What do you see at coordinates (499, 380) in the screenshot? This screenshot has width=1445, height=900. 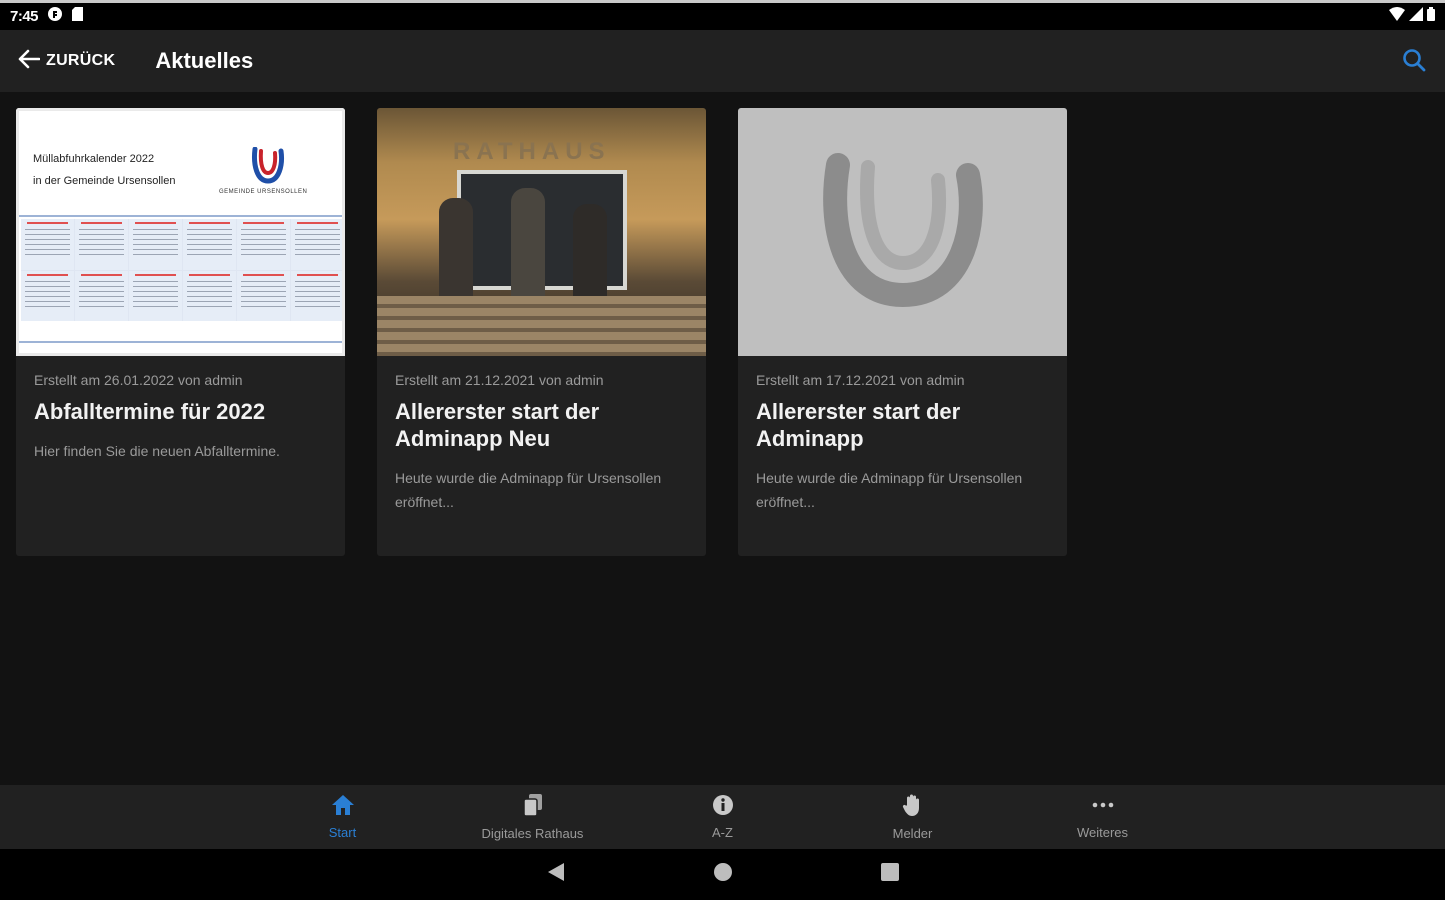 I see `card-meta: Erstellt am 21.12.2021 von admin` at bounding box center [499, 380].